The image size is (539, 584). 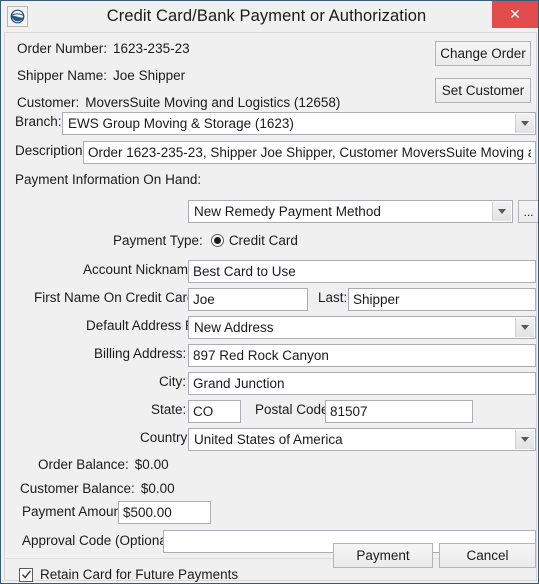 What do you see at coordinates (309, 152) in the screenshot?
I see `description-input` at bounding box center [309, 152].